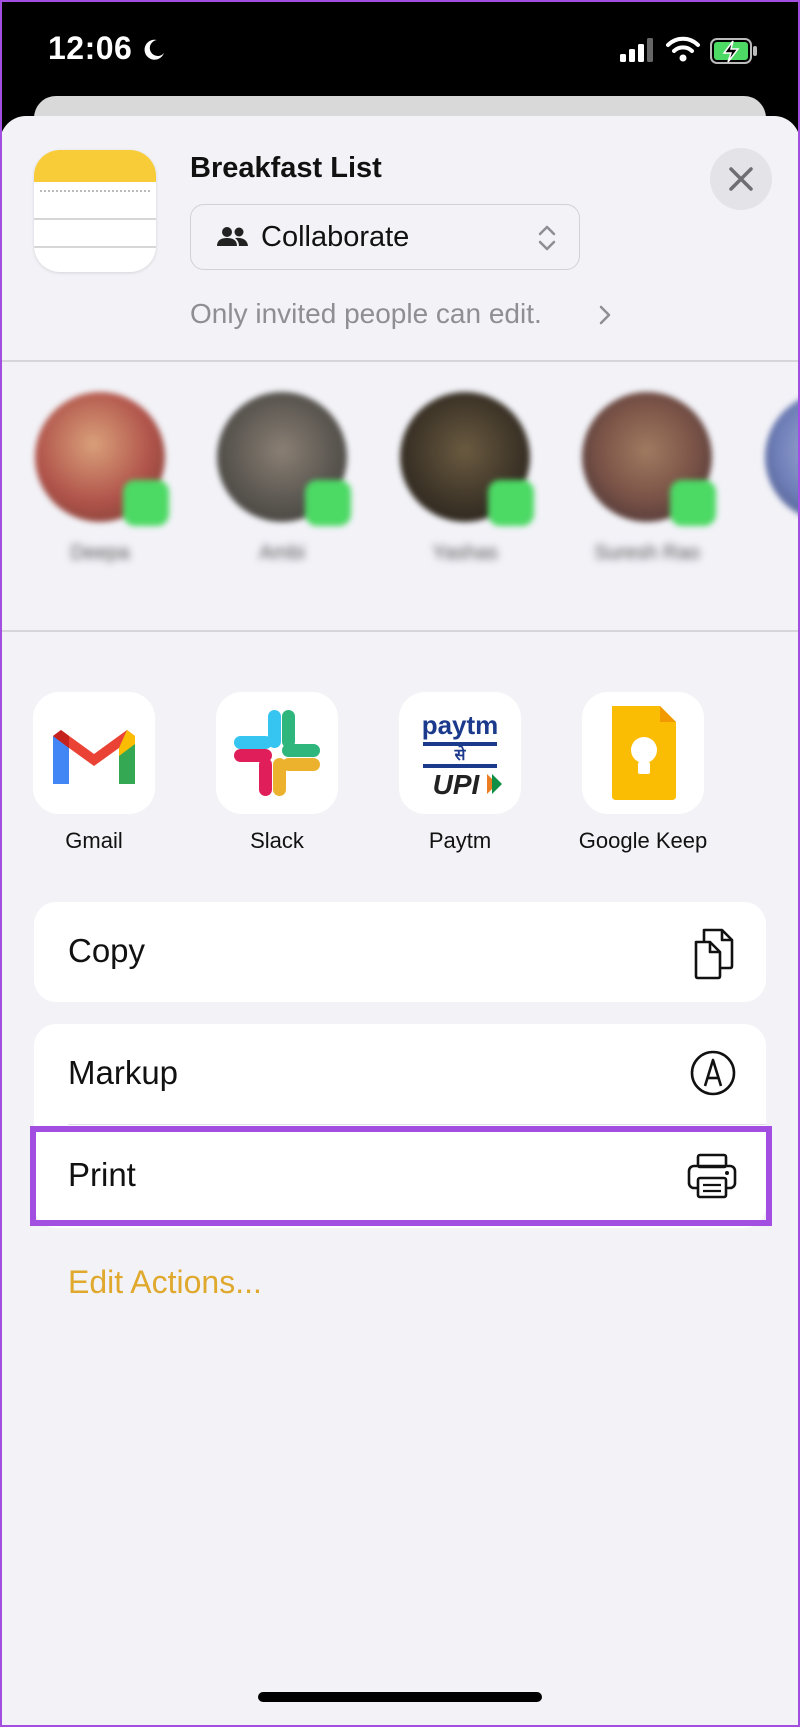 The height and width of the screenshot is (1727, 800). What do you see at coordinates (605, 315) in the screenshot?
I see `chevron-right-icon` at bounding box center [605, 315].